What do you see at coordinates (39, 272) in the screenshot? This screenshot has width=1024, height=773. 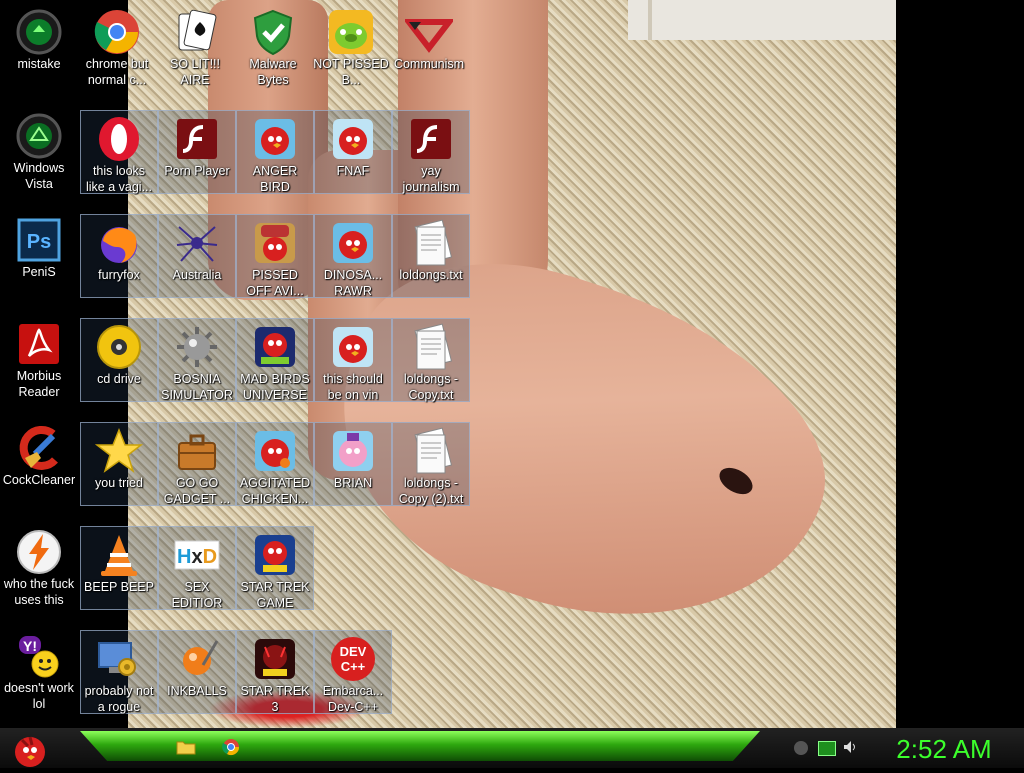 I see `icon-label: PeniS` at bounding box center [39, 272].